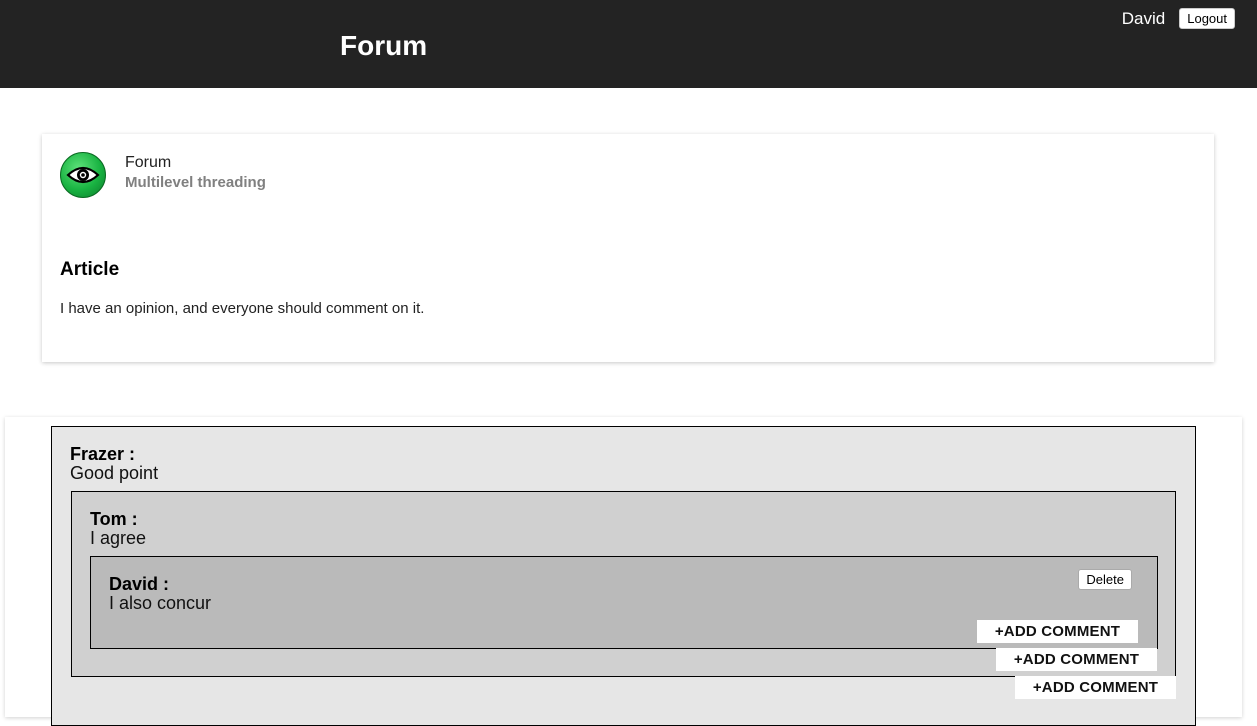 The image size is (1257, 726). I want to click on eye-icon, so click(83, 175).